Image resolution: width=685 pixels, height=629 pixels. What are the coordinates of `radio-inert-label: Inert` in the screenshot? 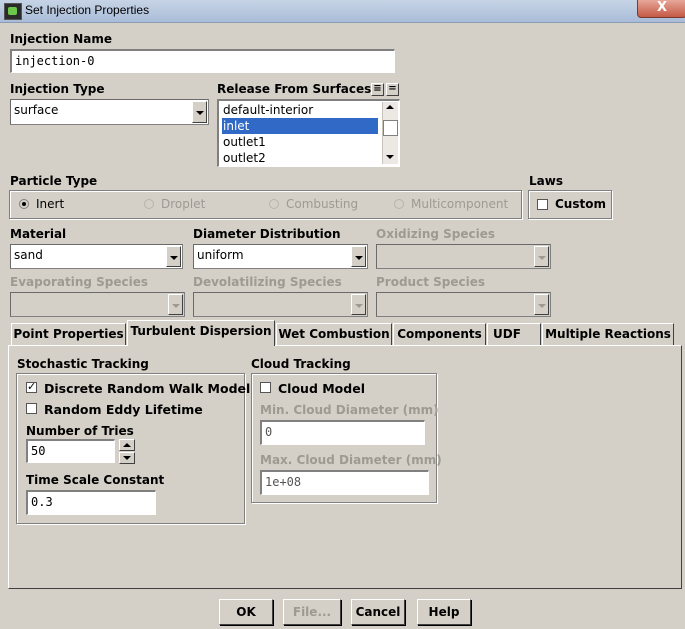 It's located at (50, 204).